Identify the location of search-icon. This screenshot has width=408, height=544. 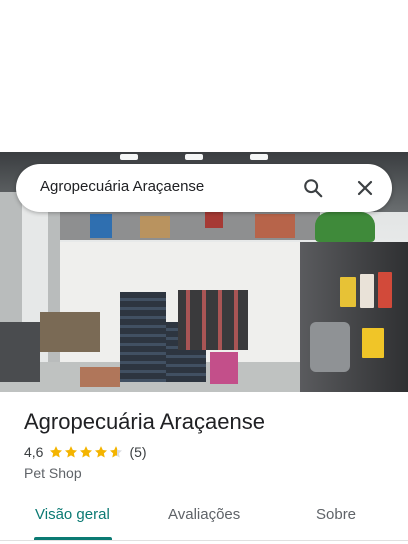
(313, 188).